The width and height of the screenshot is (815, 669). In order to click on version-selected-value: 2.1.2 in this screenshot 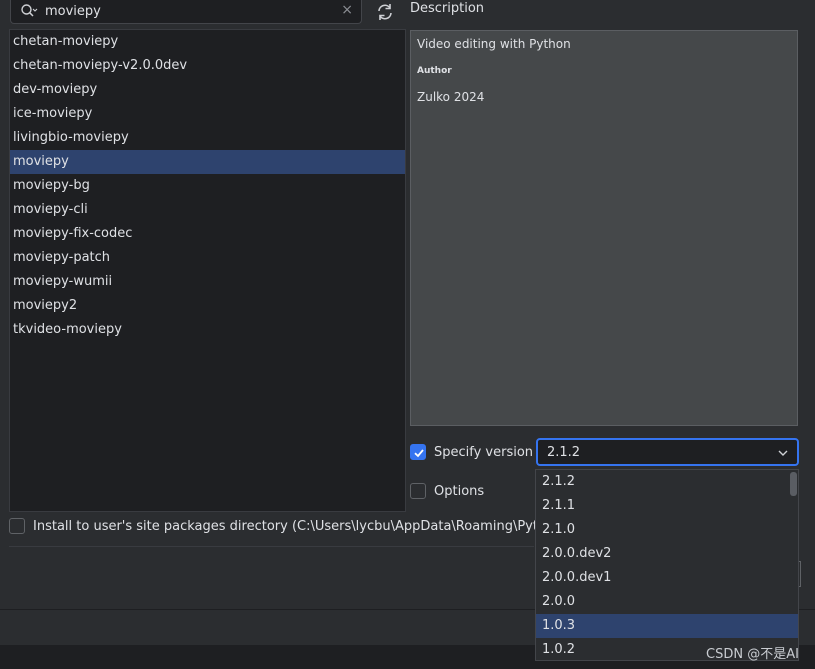, I will do `click(564, 452)`.